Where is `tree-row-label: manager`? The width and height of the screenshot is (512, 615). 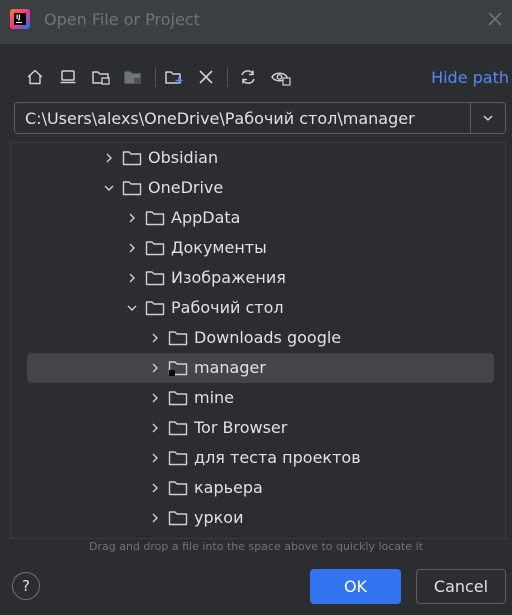
tree-row-label: manager is located at coordinates (230, 367).